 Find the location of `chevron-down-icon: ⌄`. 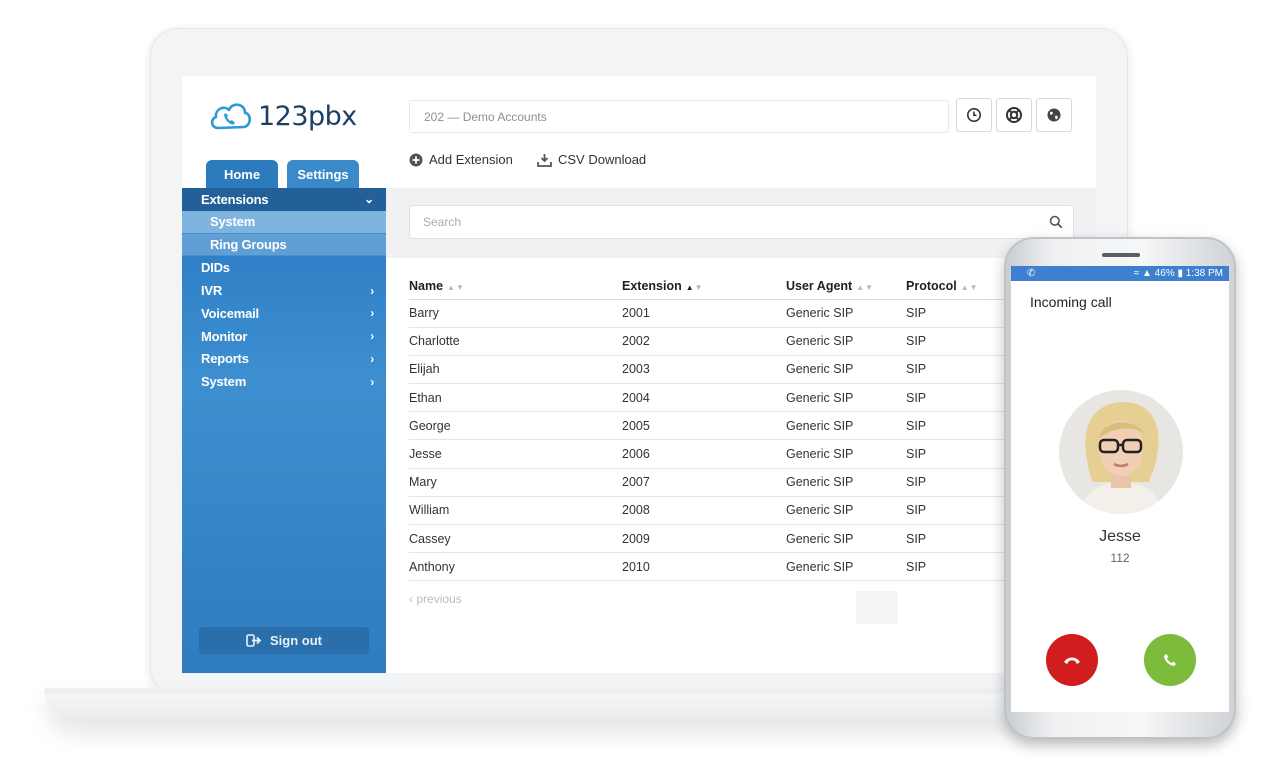

chevron-down-icon: ⌄ is located at coordinates (369, 199).